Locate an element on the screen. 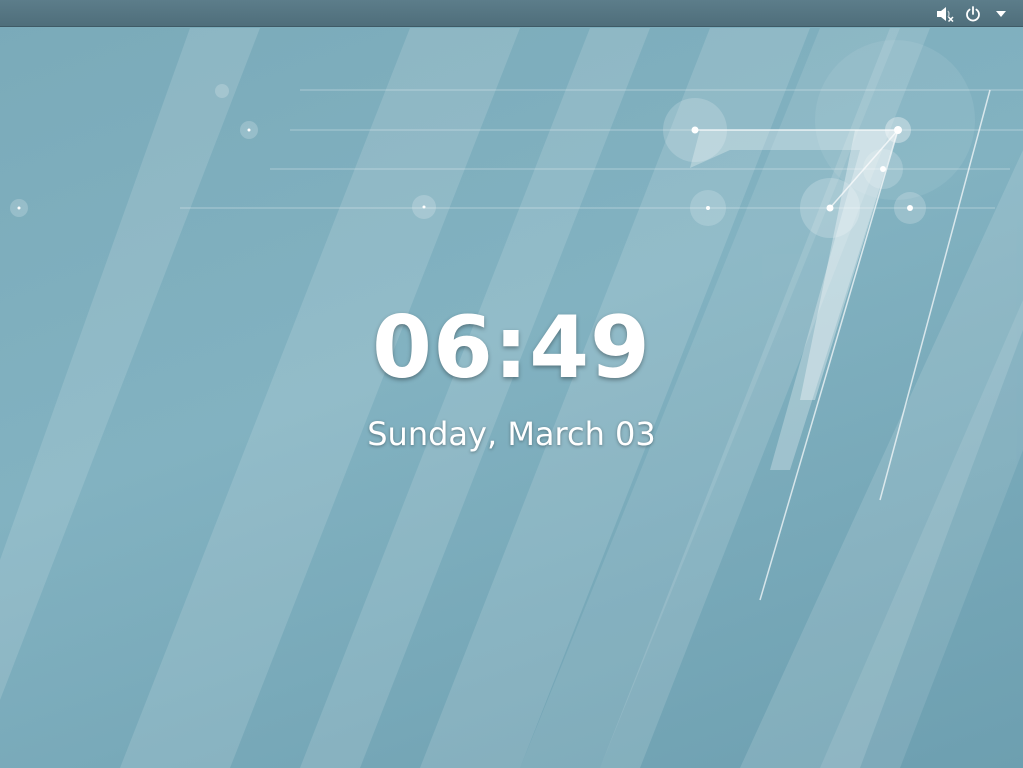  system-tray is located at coordinates (973, 13).